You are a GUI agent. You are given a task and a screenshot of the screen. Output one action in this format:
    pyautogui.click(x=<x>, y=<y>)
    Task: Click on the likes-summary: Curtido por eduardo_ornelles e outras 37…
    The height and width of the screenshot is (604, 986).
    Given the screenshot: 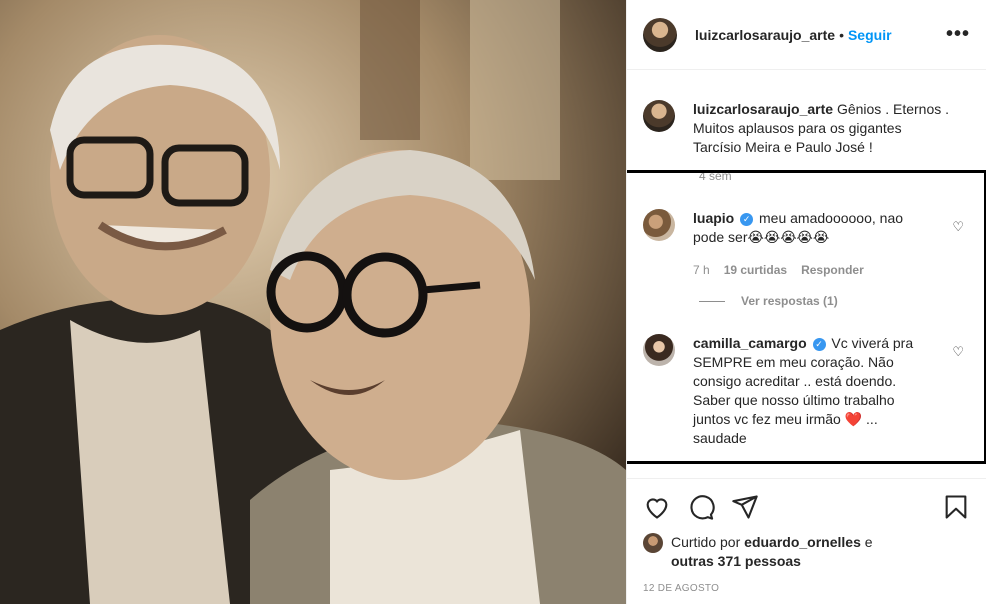 What is the action you would take?
    pyautogui.click(x=806, y=552)
    